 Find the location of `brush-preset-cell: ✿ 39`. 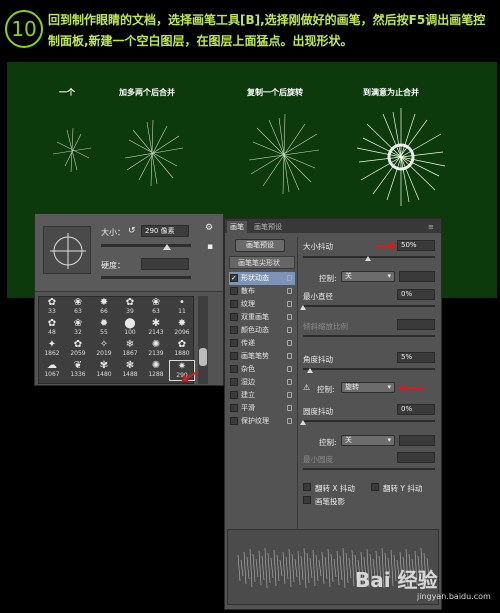

brush-preset-cell: ✿ 39 is located at coordinates (130, 307).